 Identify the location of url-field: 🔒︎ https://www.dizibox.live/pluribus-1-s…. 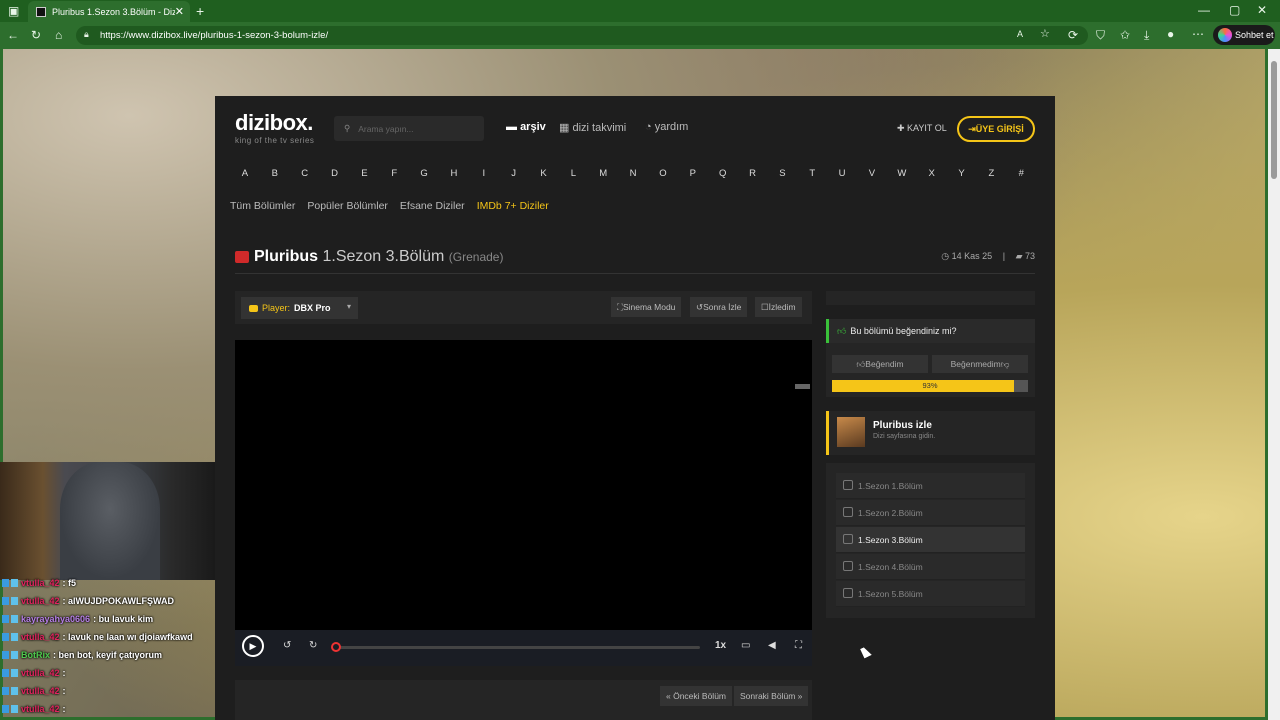
(582, 35).